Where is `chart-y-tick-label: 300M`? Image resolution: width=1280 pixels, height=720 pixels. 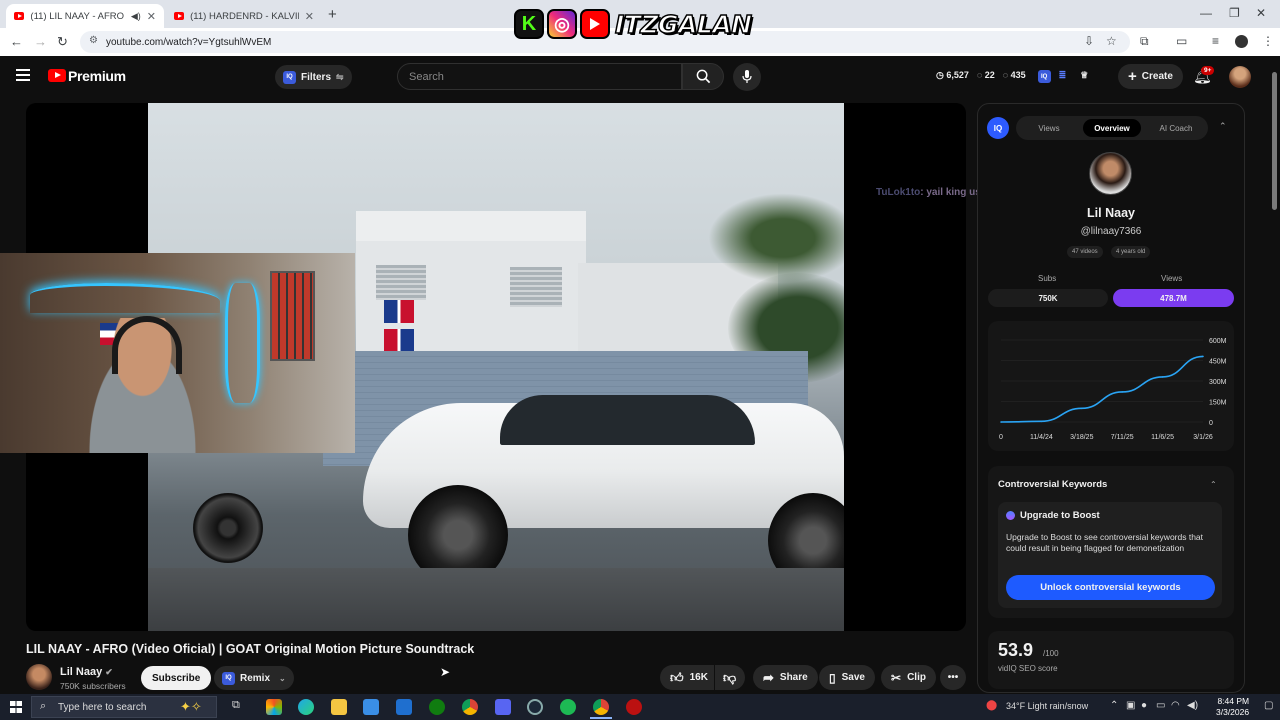
chart-y-tick-label: 300M is located at coordinates (1218, 382).